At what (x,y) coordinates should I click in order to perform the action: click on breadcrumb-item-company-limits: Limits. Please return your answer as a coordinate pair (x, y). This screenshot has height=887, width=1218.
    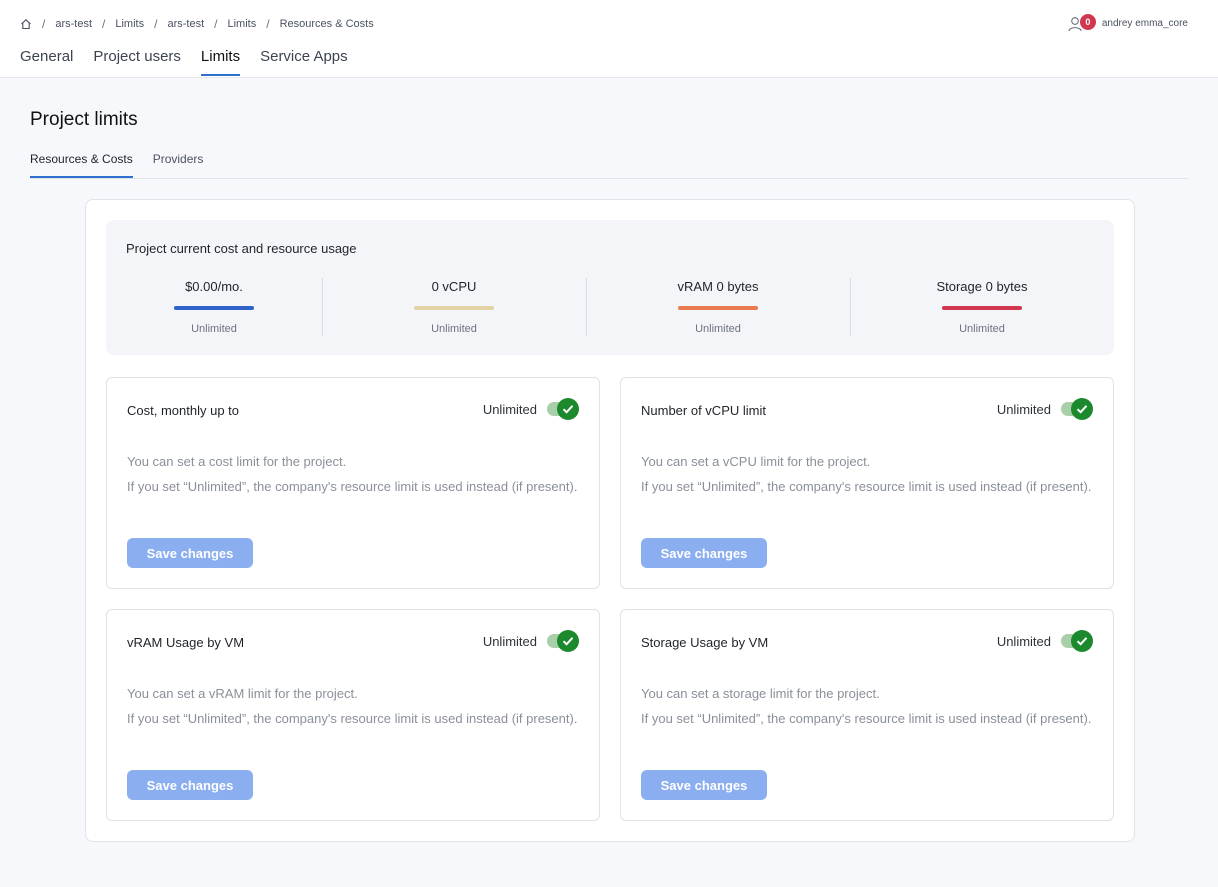
    Looking at the image, I should click on (129, 24).